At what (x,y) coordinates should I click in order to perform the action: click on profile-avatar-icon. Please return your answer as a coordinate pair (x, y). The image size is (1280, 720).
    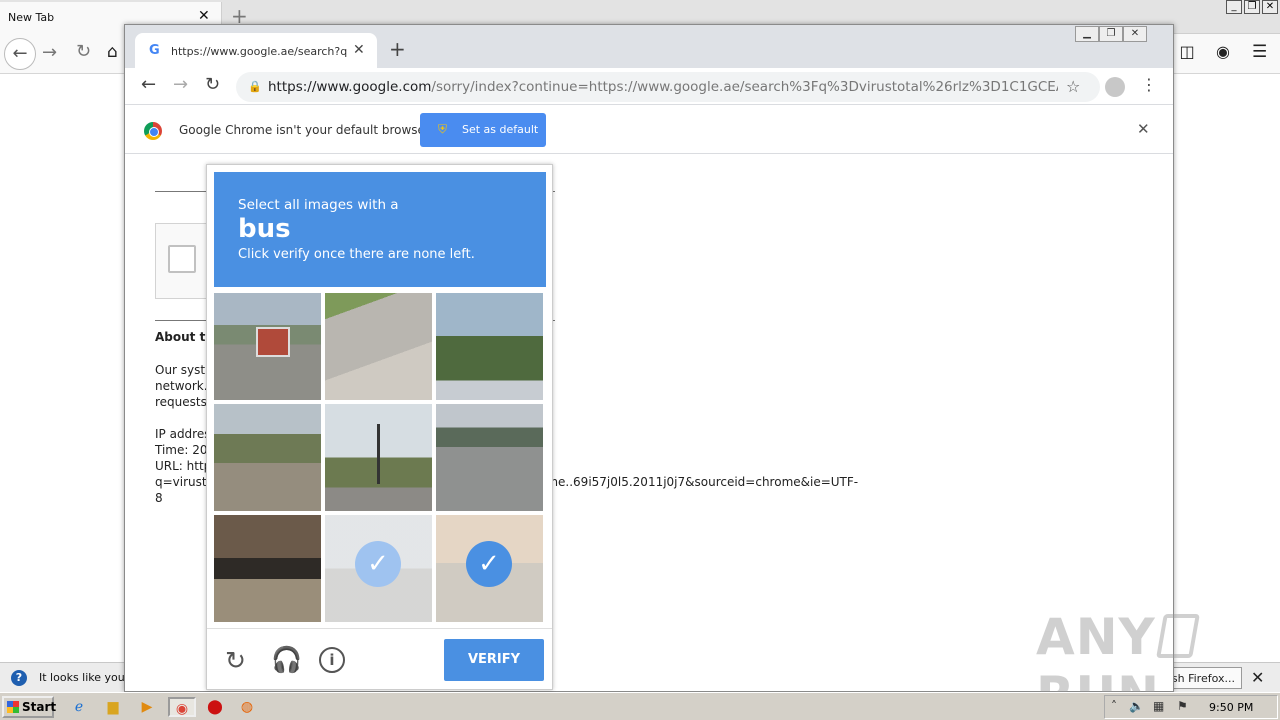
    Looking at the image, I should click on (1115, 87).